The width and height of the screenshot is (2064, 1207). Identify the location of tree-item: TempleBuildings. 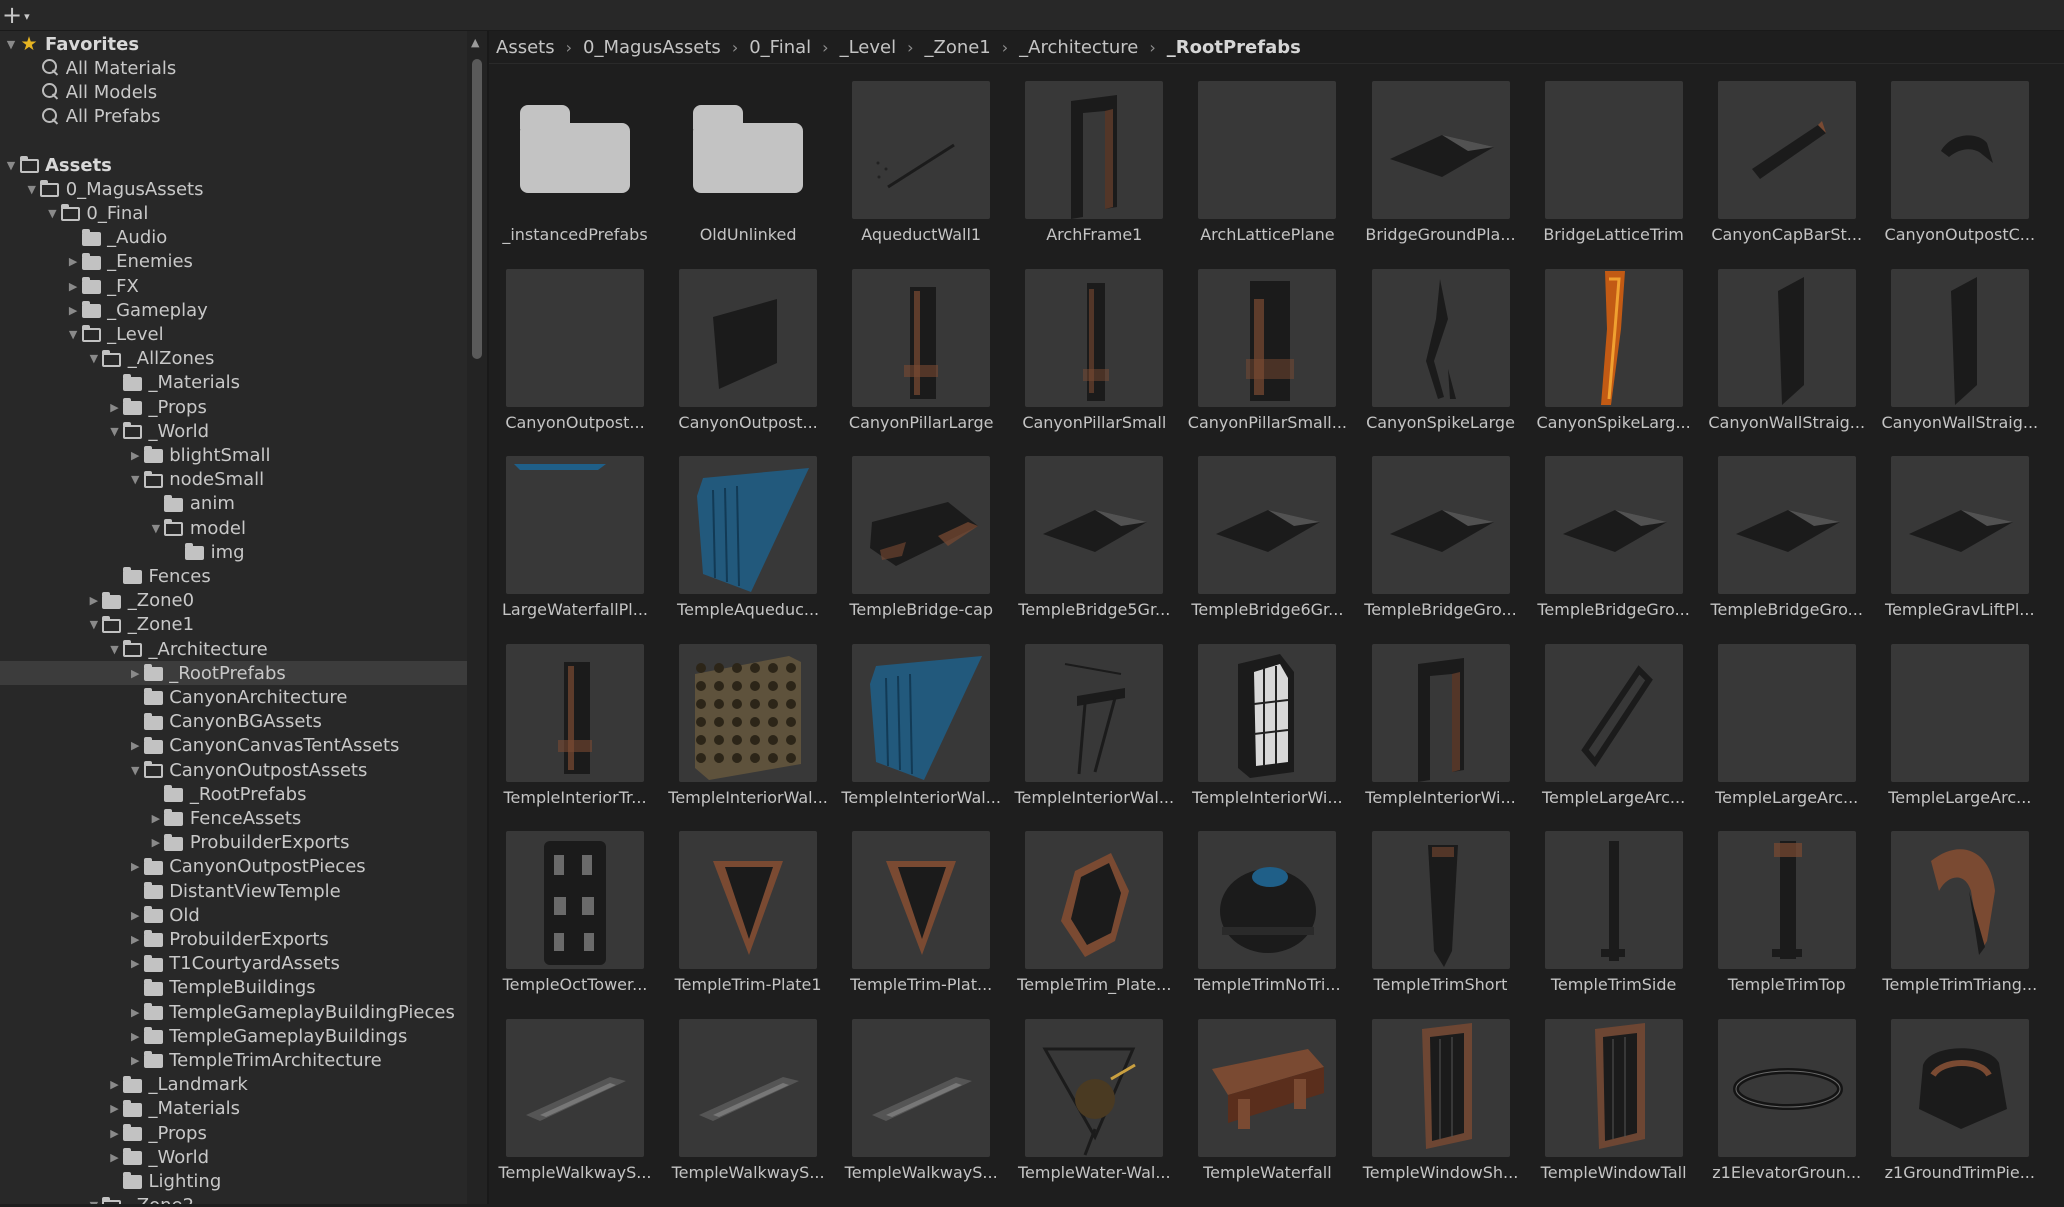
(233, 988).